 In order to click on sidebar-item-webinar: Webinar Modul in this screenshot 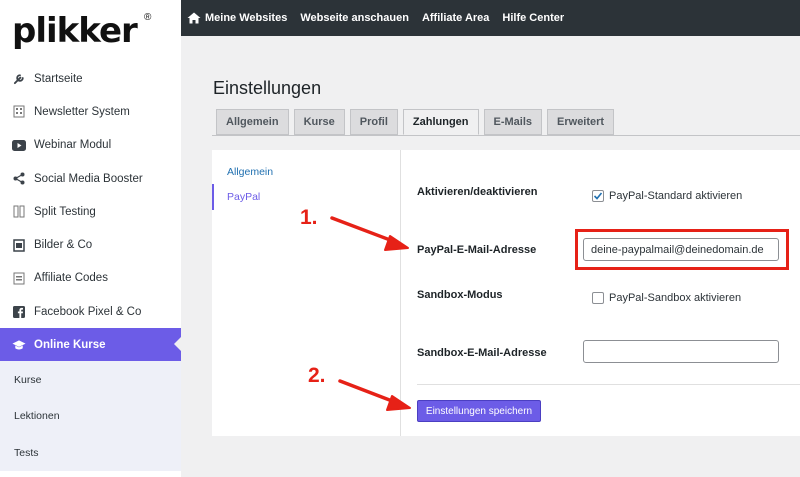, I will do `click(90, 145)`.